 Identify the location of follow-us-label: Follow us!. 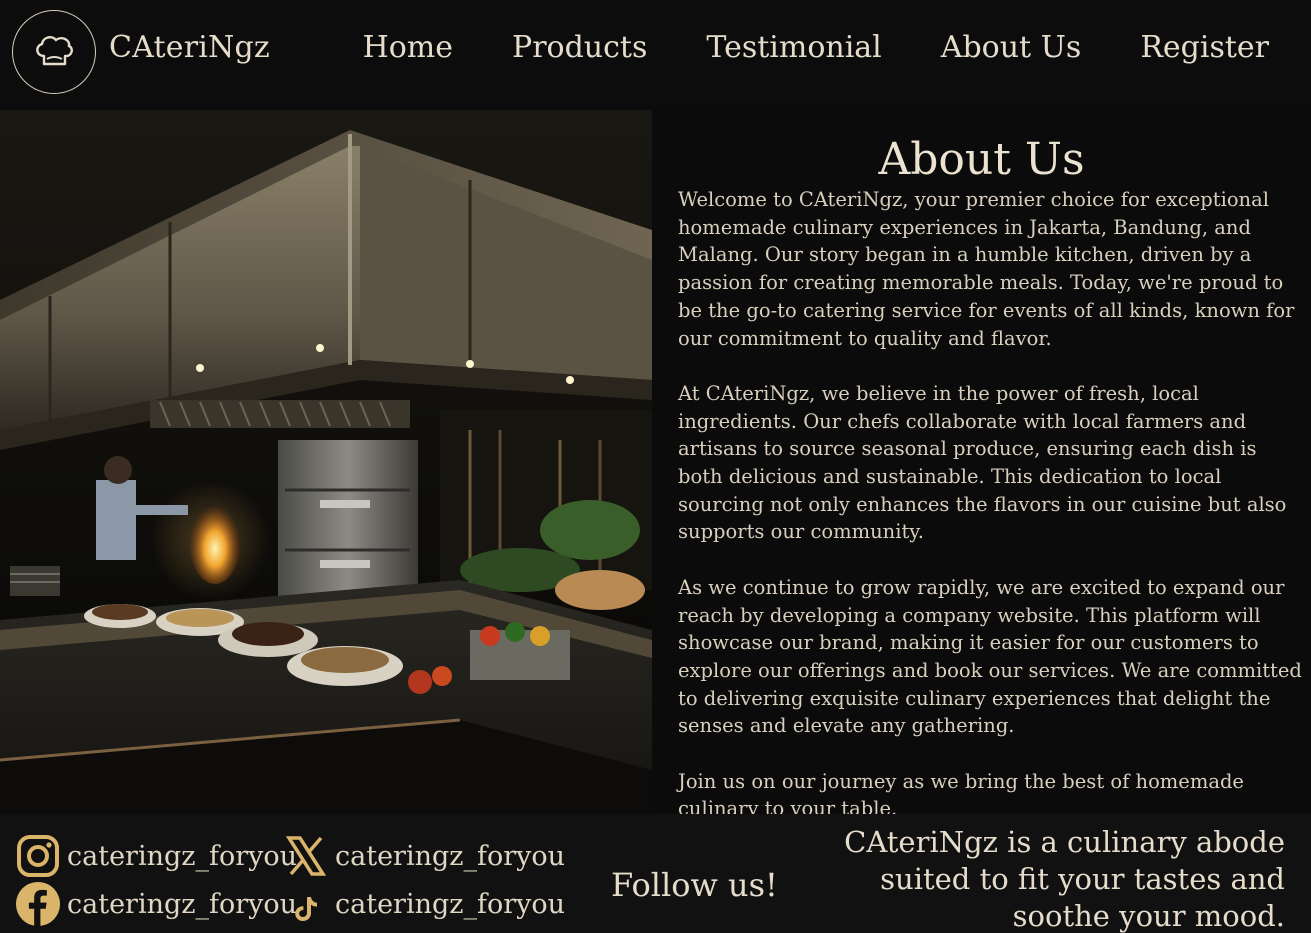
(694, 885).